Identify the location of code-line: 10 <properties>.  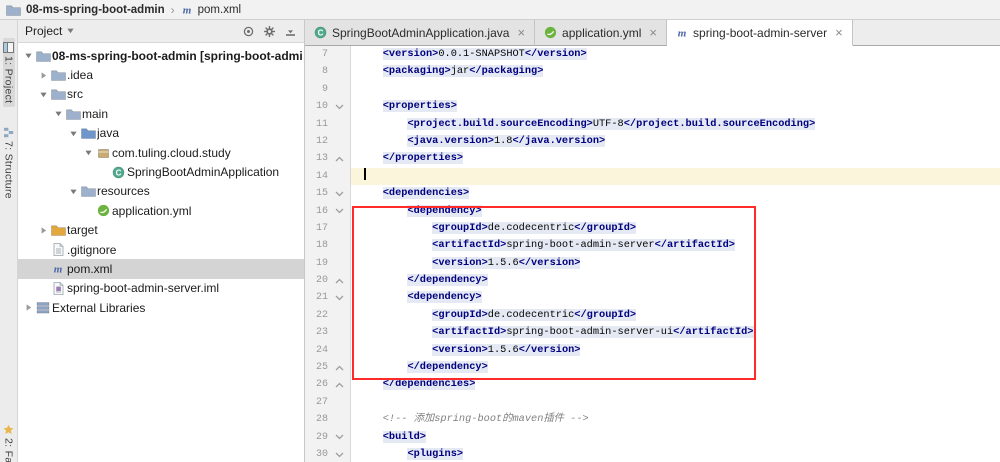
(652, 107).